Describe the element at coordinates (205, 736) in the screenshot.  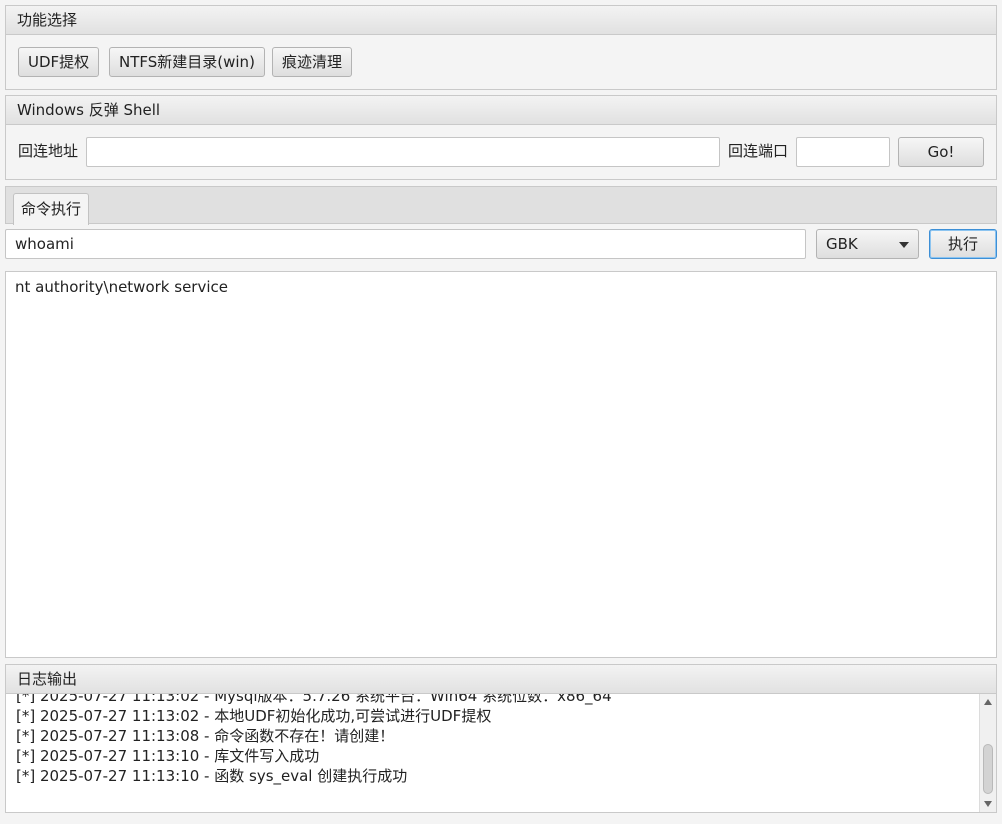
I see `log-line: [*] 2025-07-27 11:13:08 - 命令函数不存在！请创建！` at that location.